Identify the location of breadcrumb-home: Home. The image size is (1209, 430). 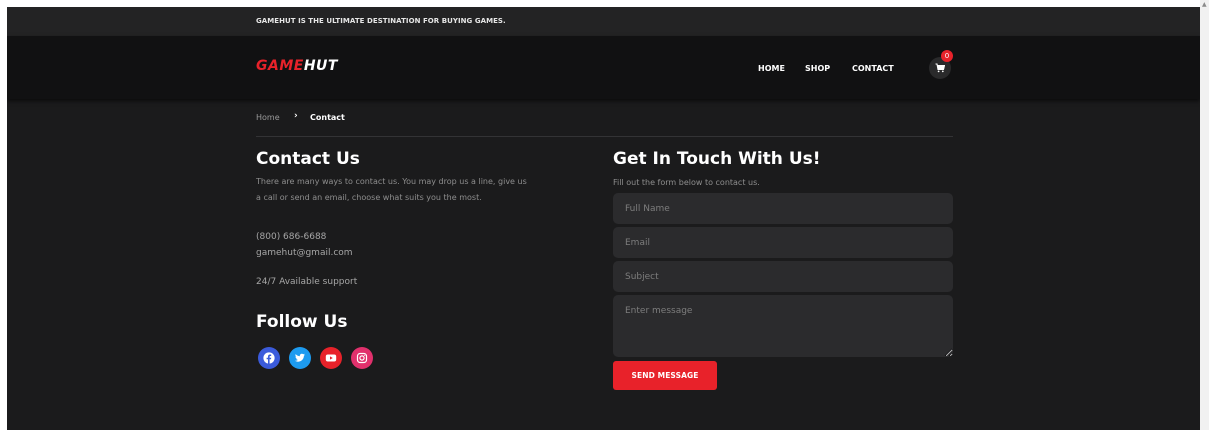
(268, 117).